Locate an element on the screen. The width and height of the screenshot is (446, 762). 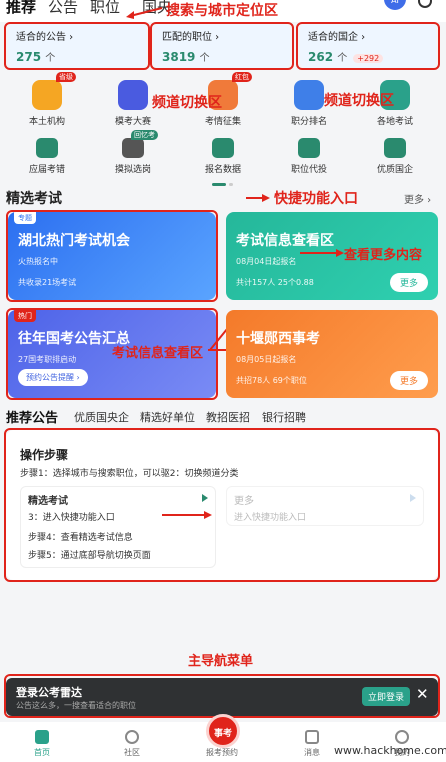
nav-label: 首页 is located at coordinates (42, 752).